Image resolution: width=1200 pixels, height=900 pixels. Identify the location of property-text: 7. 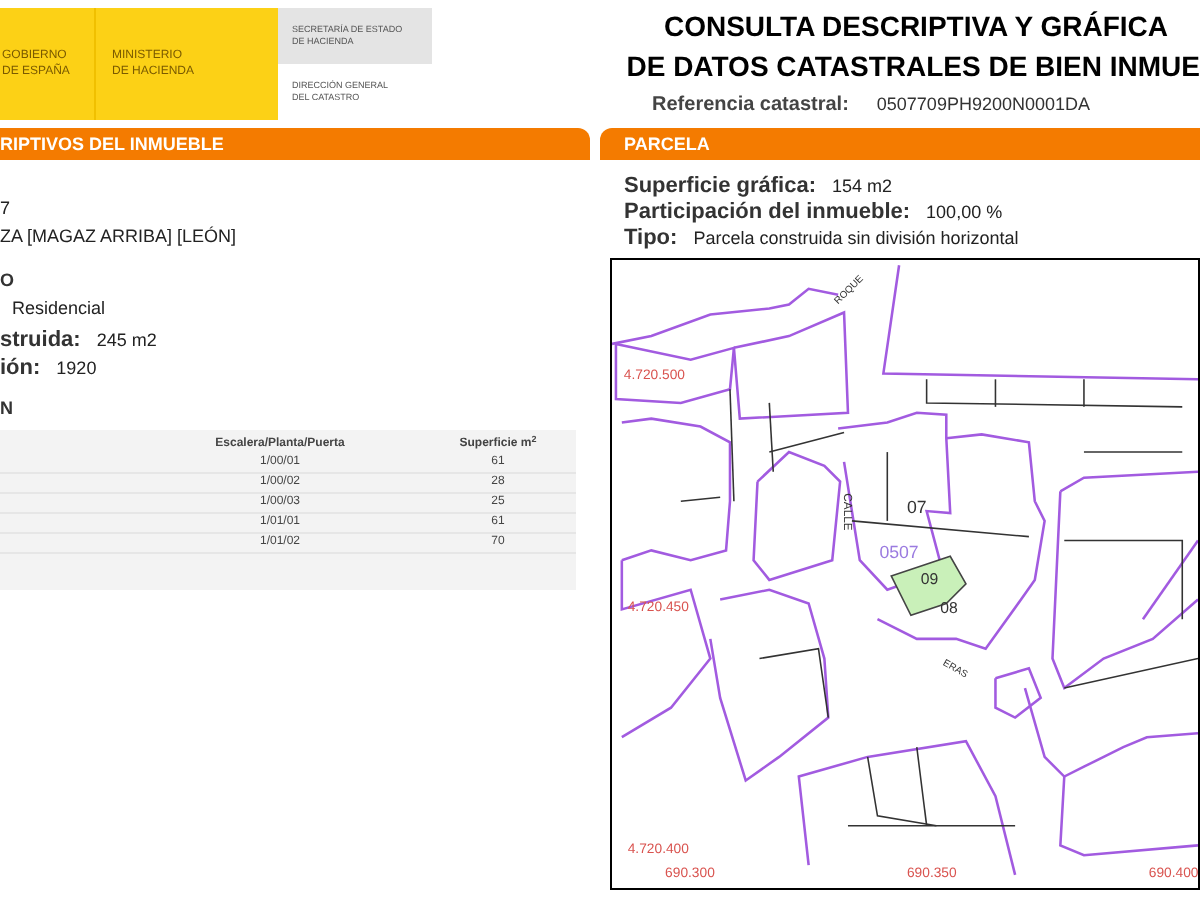
(6, 209).